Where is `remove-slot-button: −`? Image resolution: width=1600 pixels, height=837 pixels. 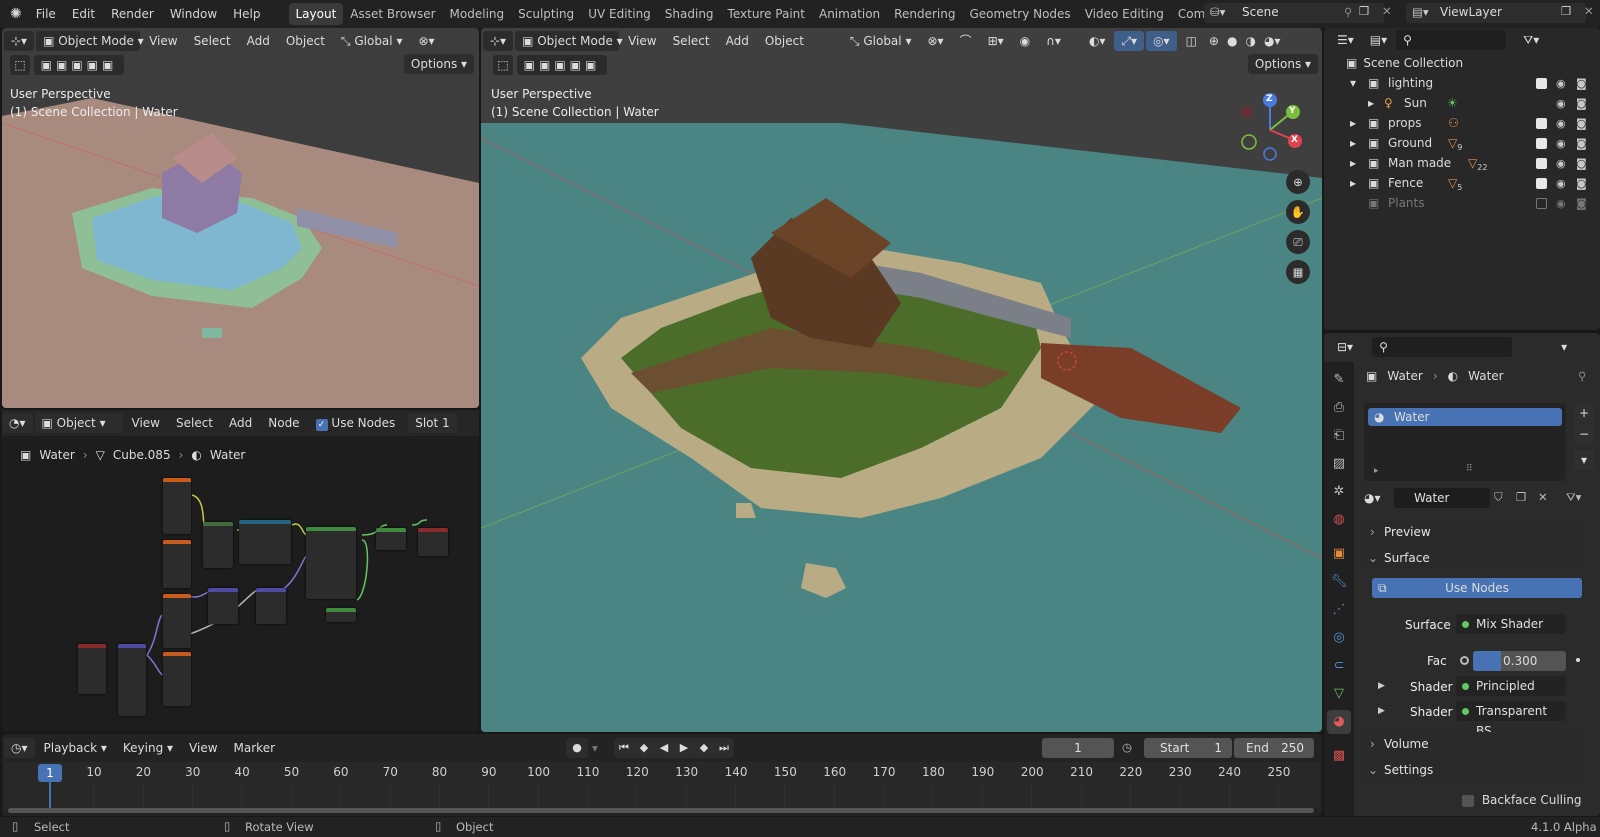
remove-slot-button: − is located at coordinates (1584, 434).